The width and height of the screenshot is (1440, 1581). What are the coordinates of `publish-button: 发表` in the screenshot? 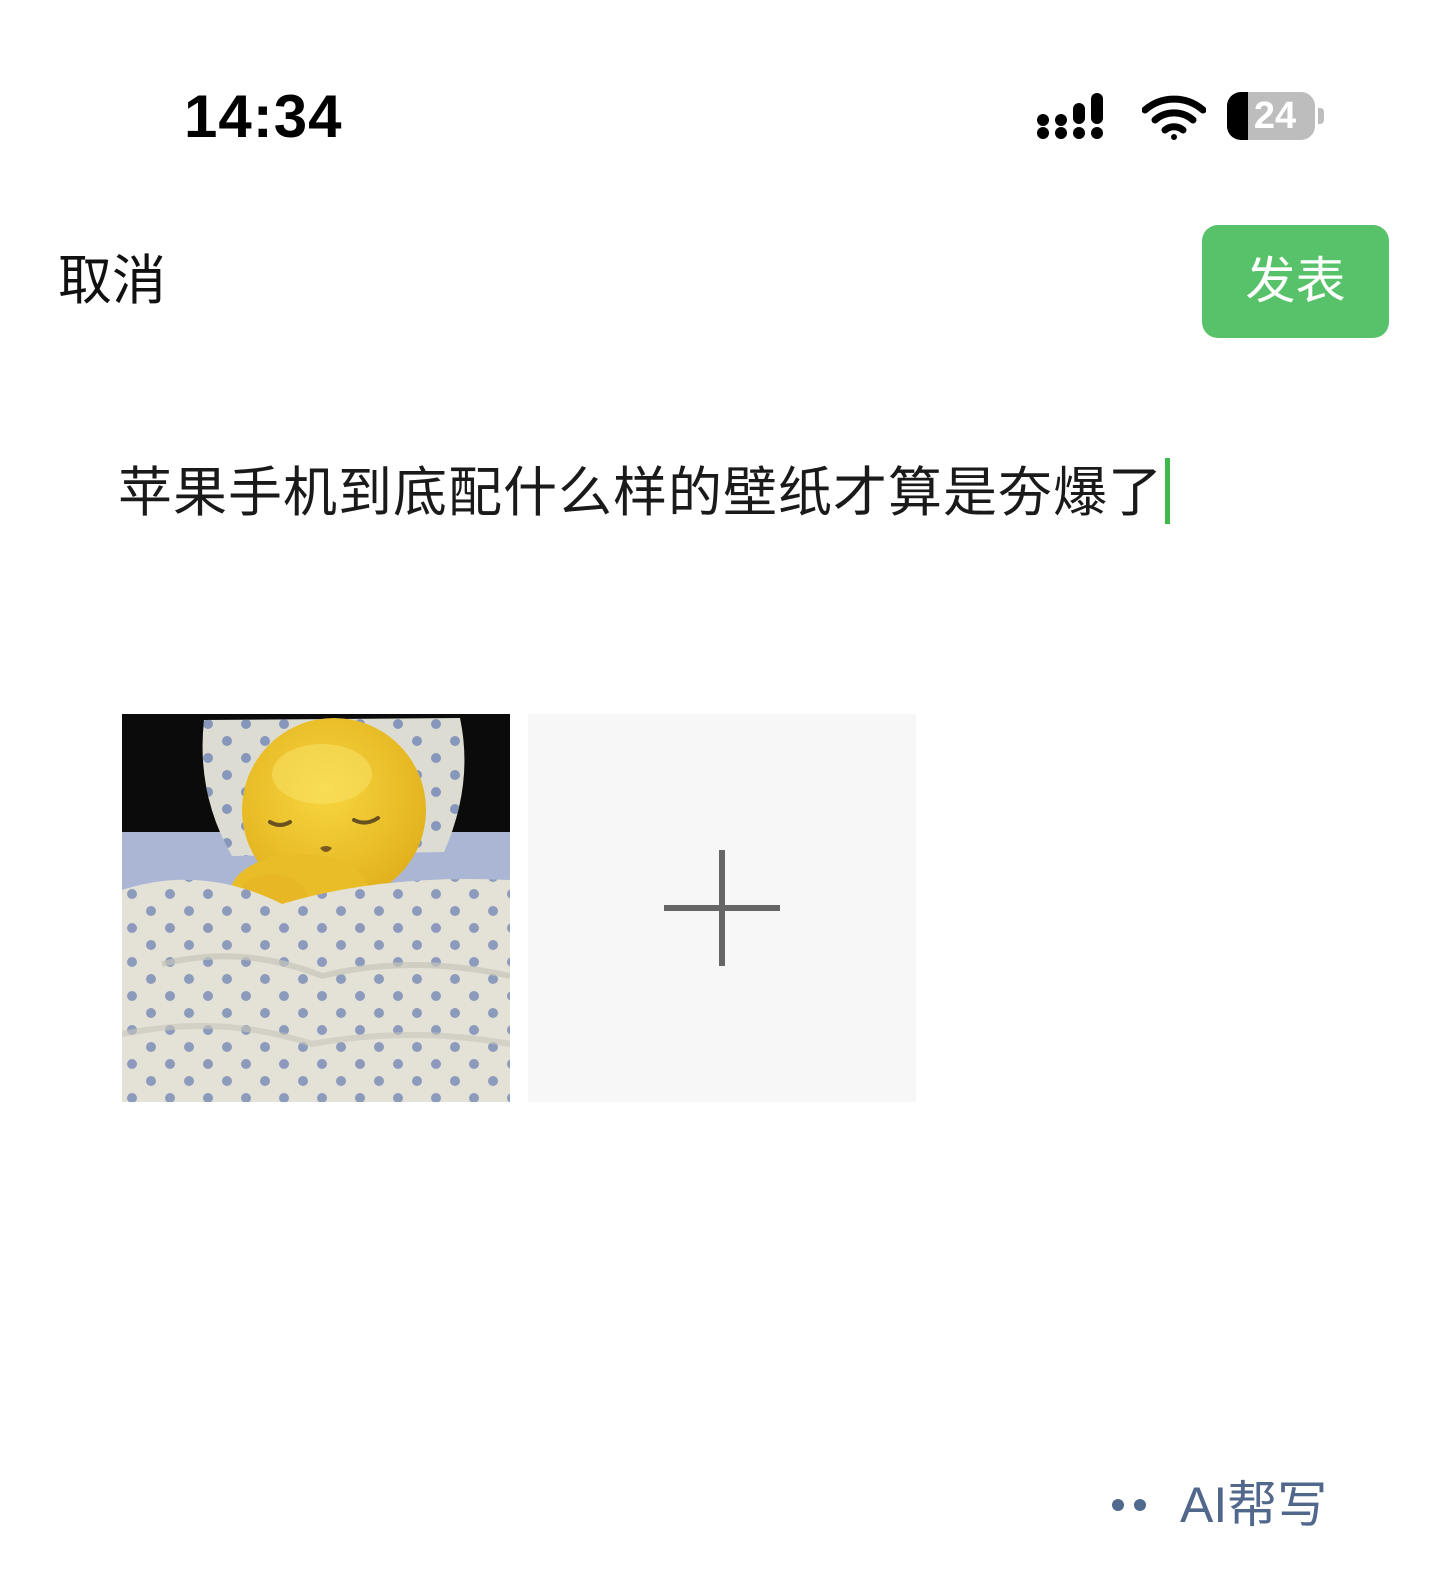 It's located at (1295, 281).